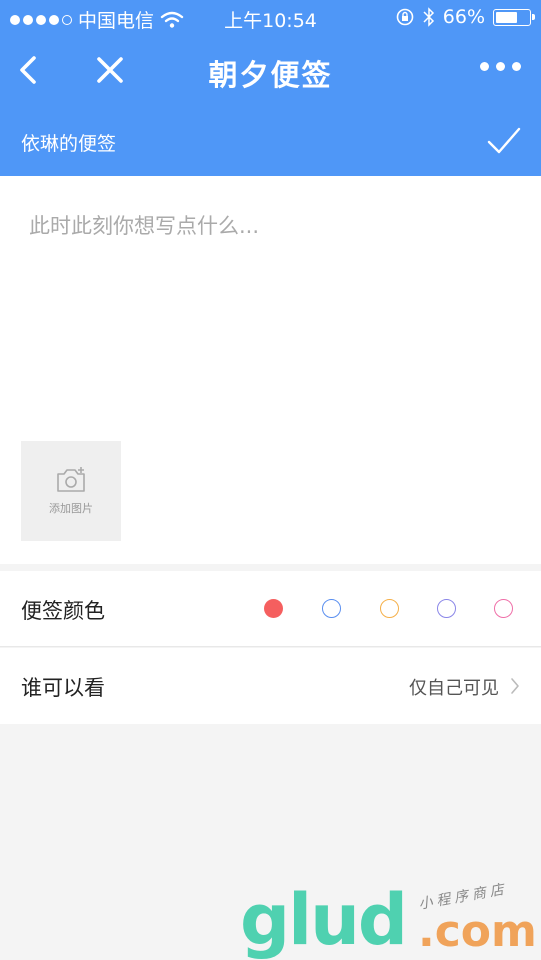 The height and width of the screenshot is (960, 541). Describe the element at coordinates (71, 508) in the screenshot. I see `add-photo-label: 添加图片` at that location.